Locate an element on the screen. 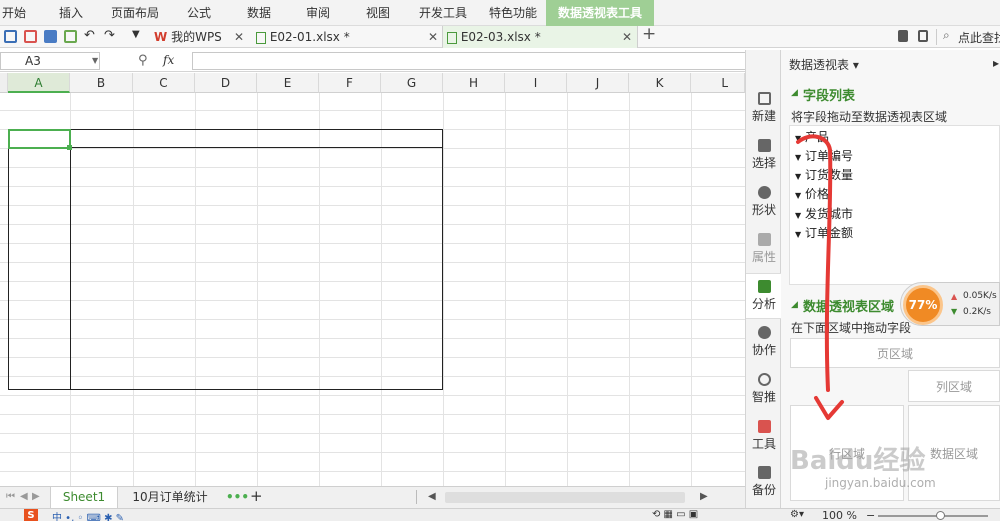 The width and height of the screenshot is (1000, 521). column-header: F is located at coordinates (350, 83).